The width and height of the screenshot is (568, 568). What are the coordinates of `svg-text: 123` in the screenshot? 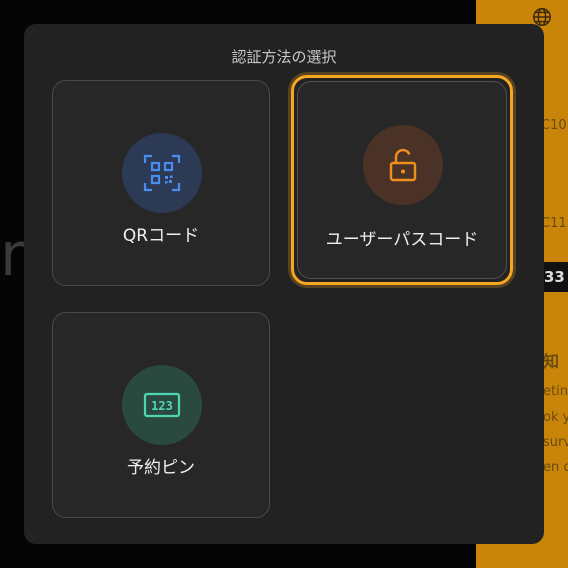 It's located at (162, 406).